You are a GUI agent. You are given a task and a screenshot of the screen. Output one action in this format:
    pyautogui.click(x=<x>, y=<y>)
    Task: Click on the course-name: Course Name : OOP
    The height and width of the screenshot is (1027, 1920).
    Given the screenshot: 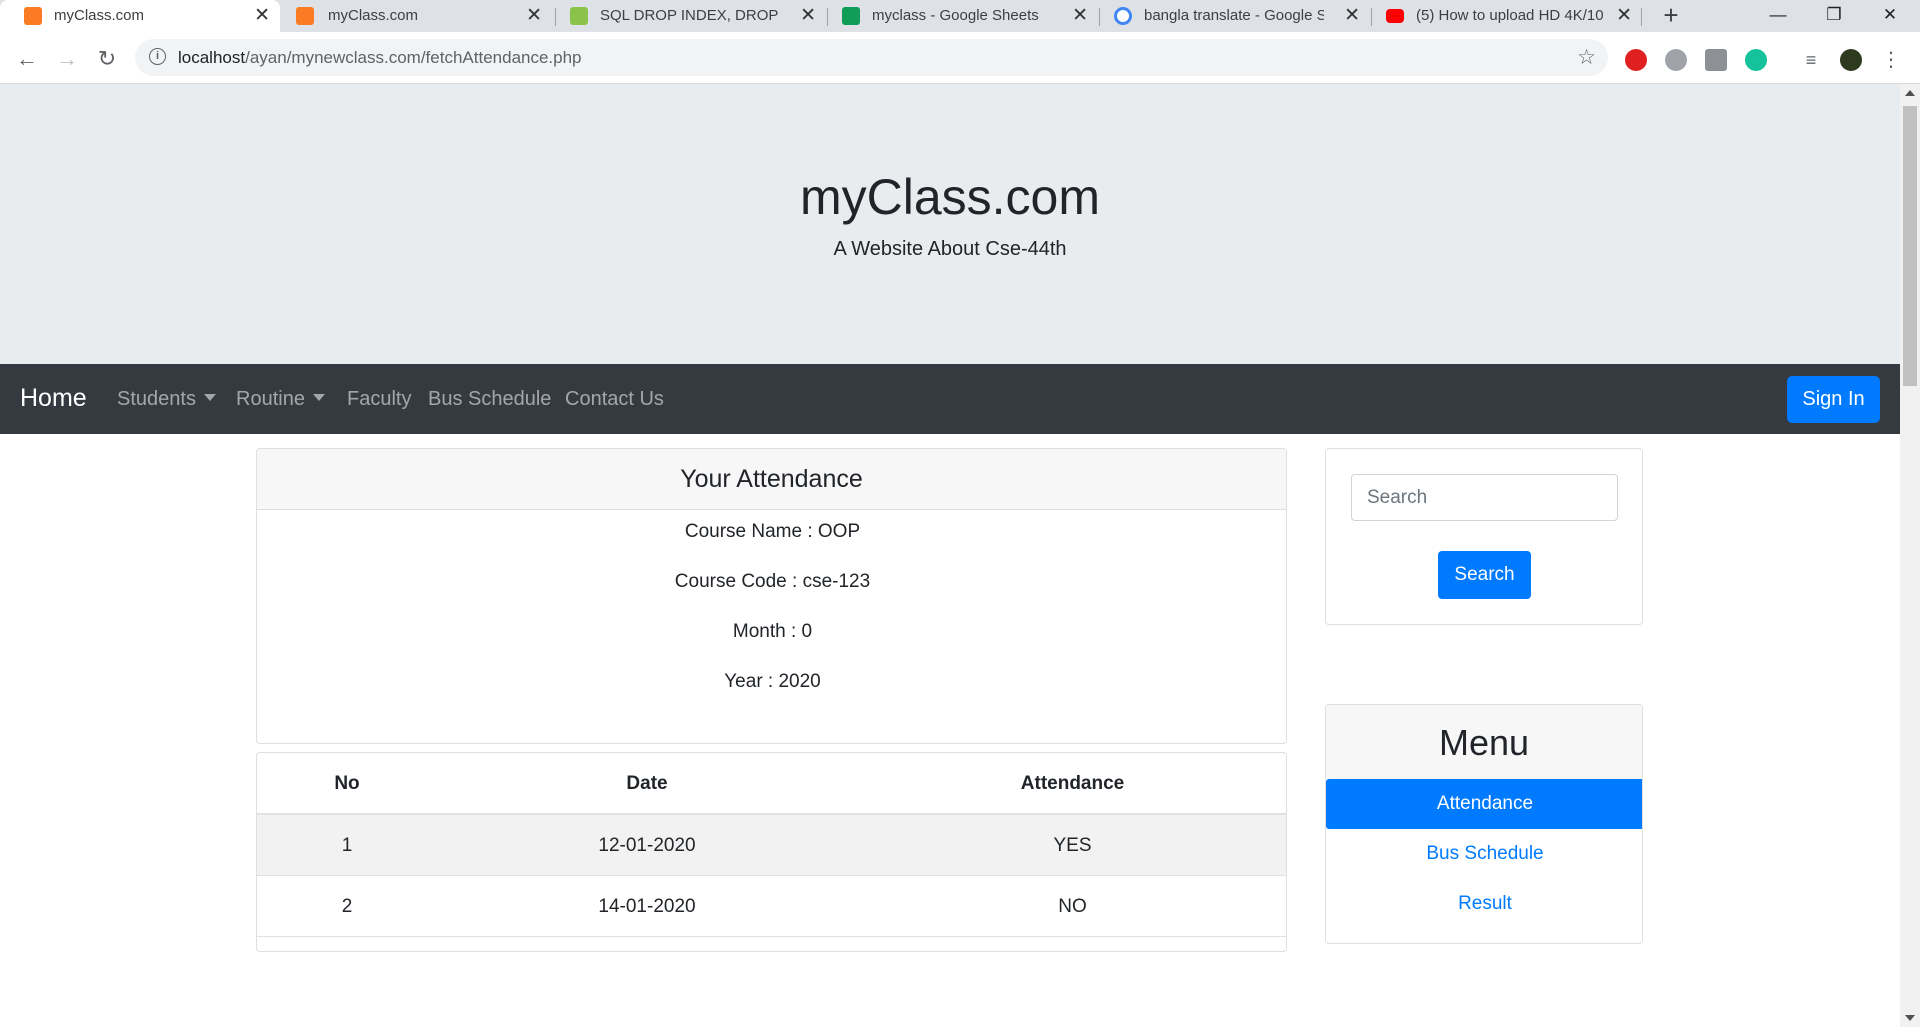 What is the action you would take?
    pyautogui.click(x=772, y=531)
    